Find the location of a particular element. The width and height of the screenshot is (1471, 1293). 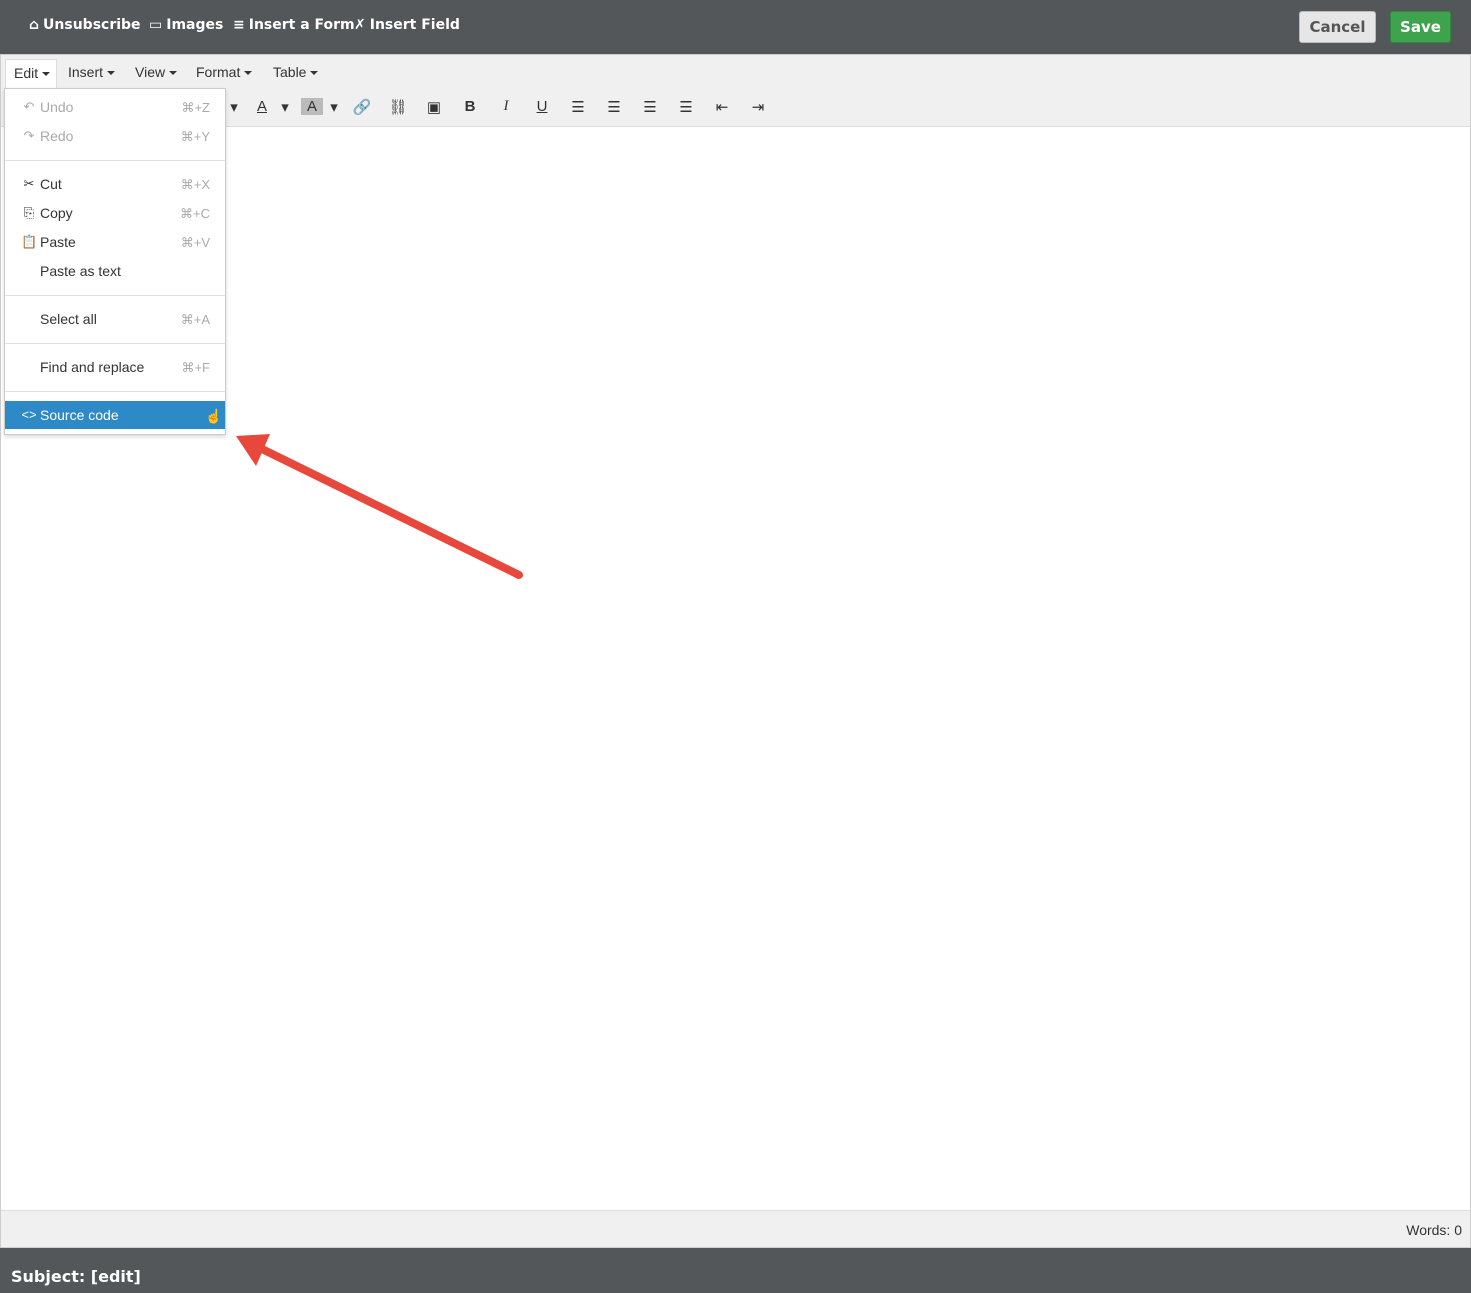

status-bar: Words: 0 is located at coordinates (735, 1228).